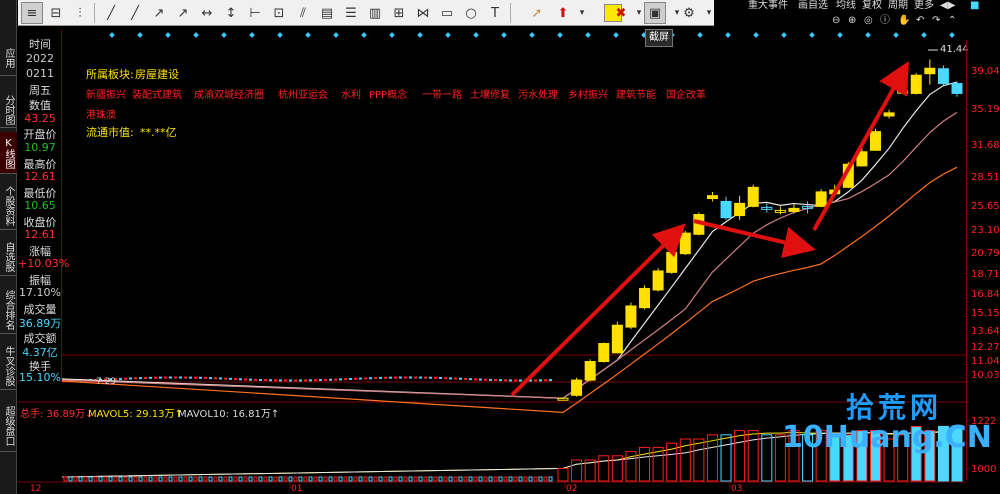 The image size is (1000, 494). I want to click on concept-tag: 水利, so click(351, 93).